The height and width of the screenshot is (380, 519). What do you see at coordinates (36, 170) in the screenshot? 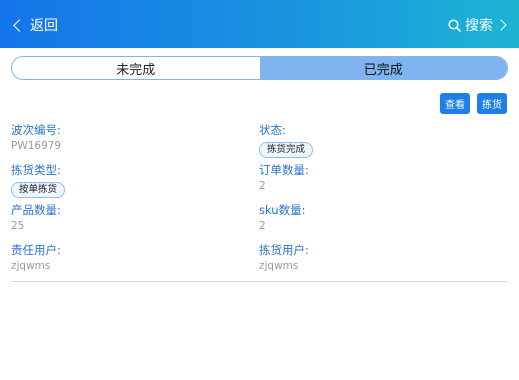
I see `pick-type-label: 拣货类型:` at bounding box center [36, 170].